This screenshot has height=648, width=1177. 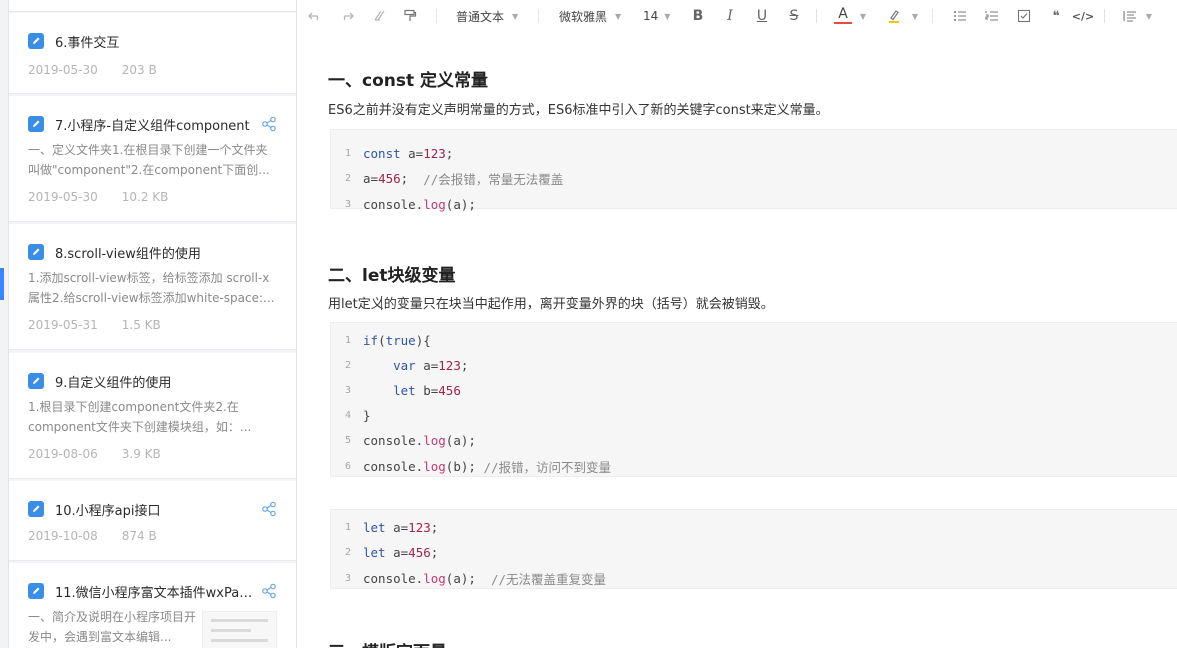 What do you see at coordinates (87, 43) in the screenshot?
I see `note-title: 6.事件交互` at bounding box center [87, 43].